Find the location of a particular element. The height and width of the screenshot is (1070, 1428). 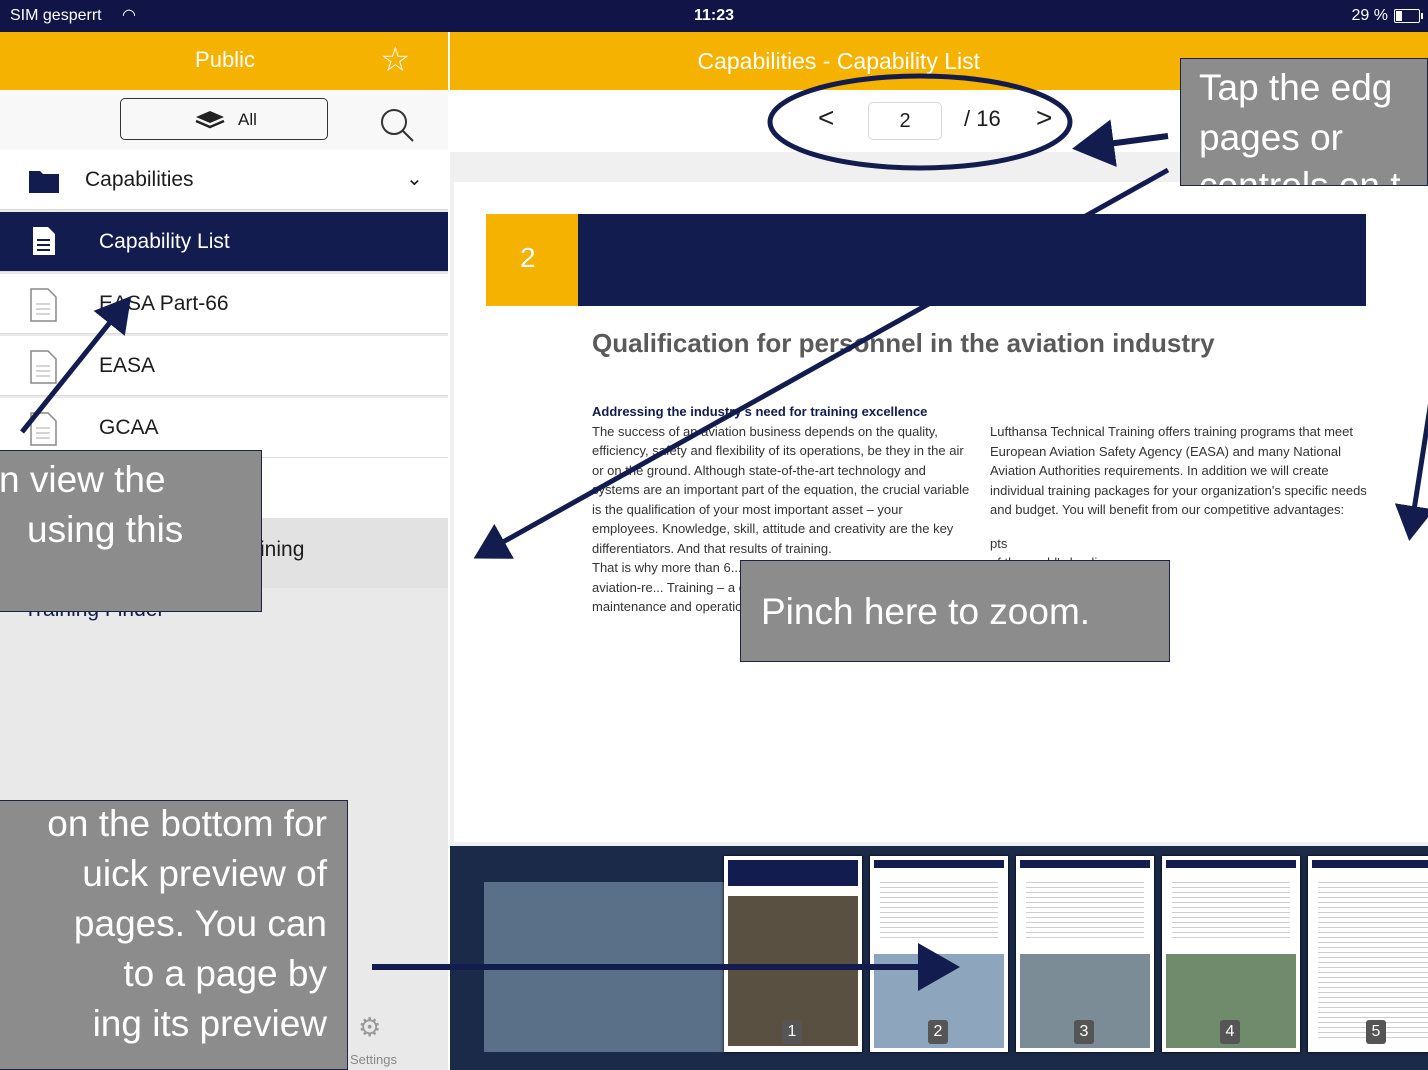

all-filter-button: All is located at coordinates (224, 119).